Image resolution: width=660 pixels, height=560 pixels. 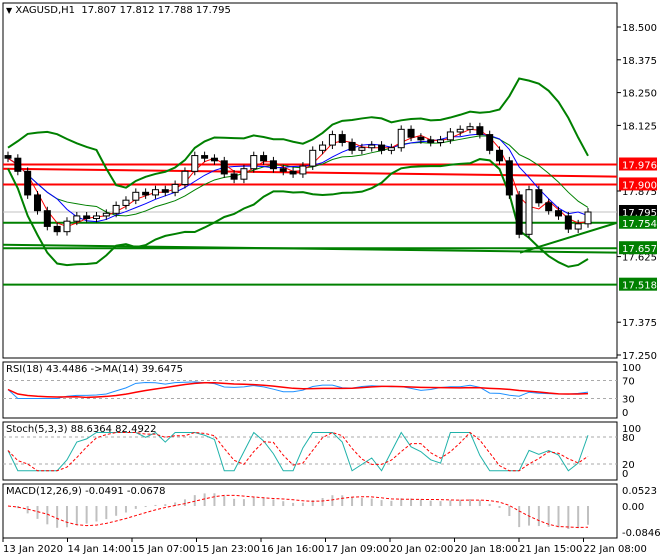 What do you see at coordinates (81, 429) in the screenshot?
I see `stoch-label: Stoch(5,3,3) 88.6364 82.4922` at bounding box center [81, 429].